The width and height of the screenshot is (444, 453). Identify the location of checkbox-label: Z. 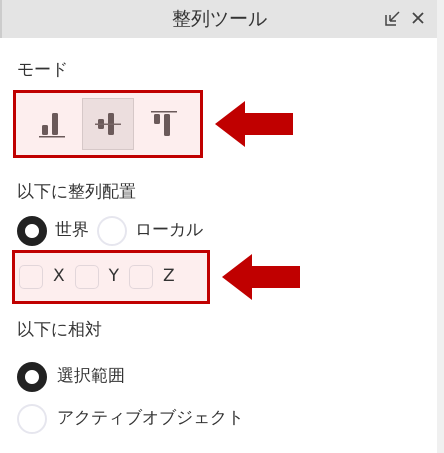
(169, 276).